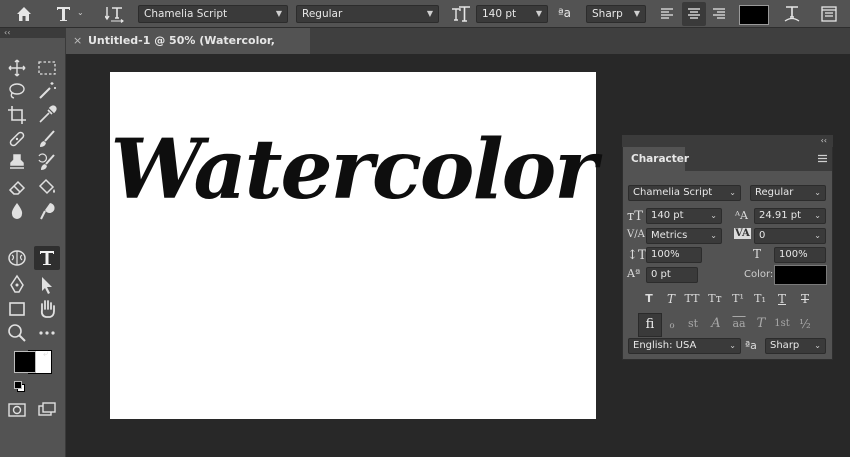 Image resolution: width=850 pixels, height=457 pixels. What do you see at coordinates (17, 115) in the screenshot?
I see `crop-tool-icon` at bounding box center [17, 115].